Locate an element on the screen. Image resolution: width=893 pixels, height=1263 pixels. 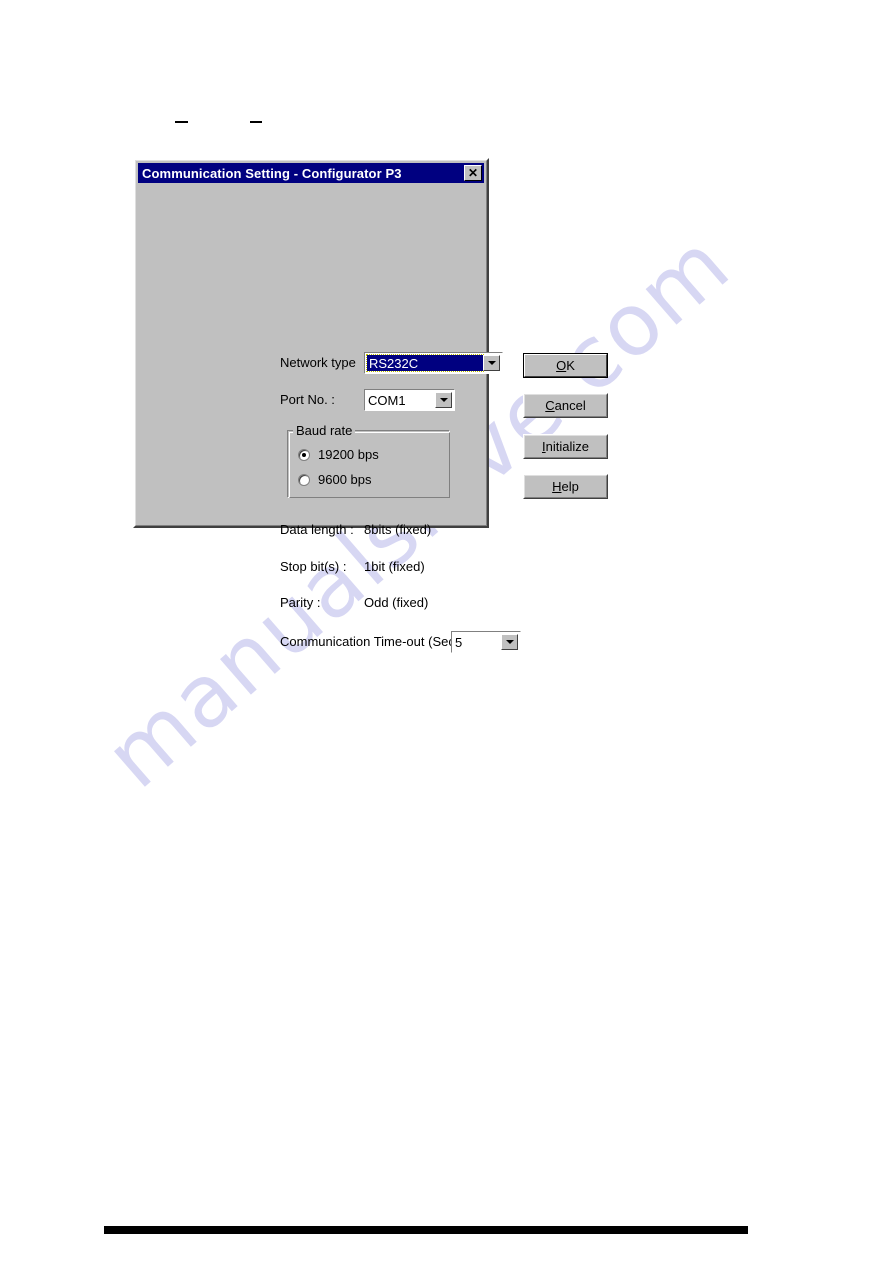
data-length-value: 8bits (fixed) is located at coordinates (398, 529).